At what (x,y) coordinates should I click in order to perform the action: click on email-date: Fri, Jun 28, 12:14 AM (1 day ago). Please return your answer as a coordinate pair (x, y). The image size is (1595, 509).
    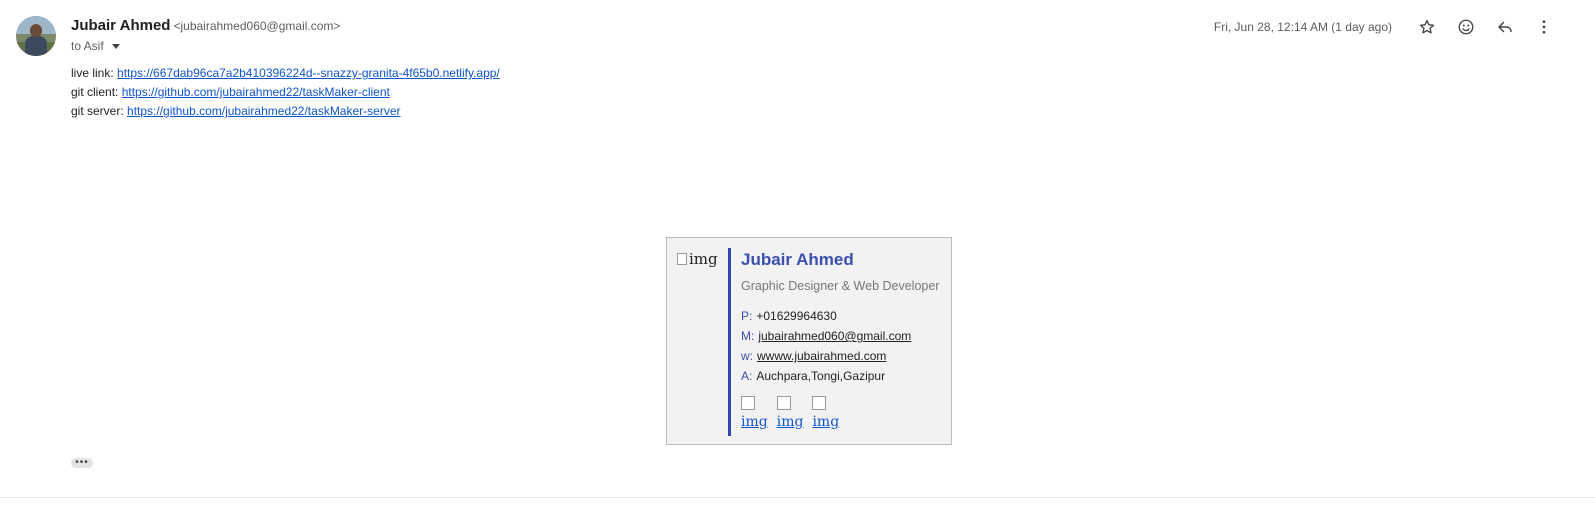
    Looking at the image, I should click on (1302, 27).